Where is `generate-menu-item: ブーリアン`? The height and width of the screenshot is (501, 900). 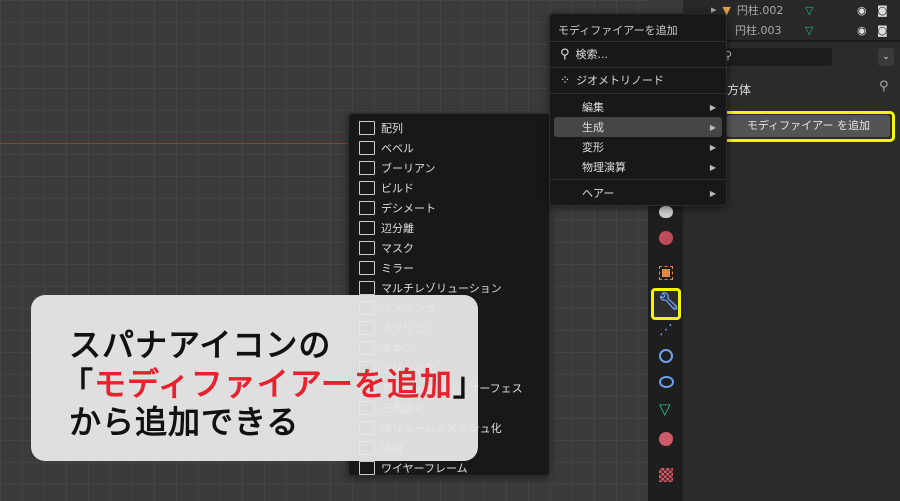 generate-menu-item: ブーリアン is located at coordinates (449, 168).